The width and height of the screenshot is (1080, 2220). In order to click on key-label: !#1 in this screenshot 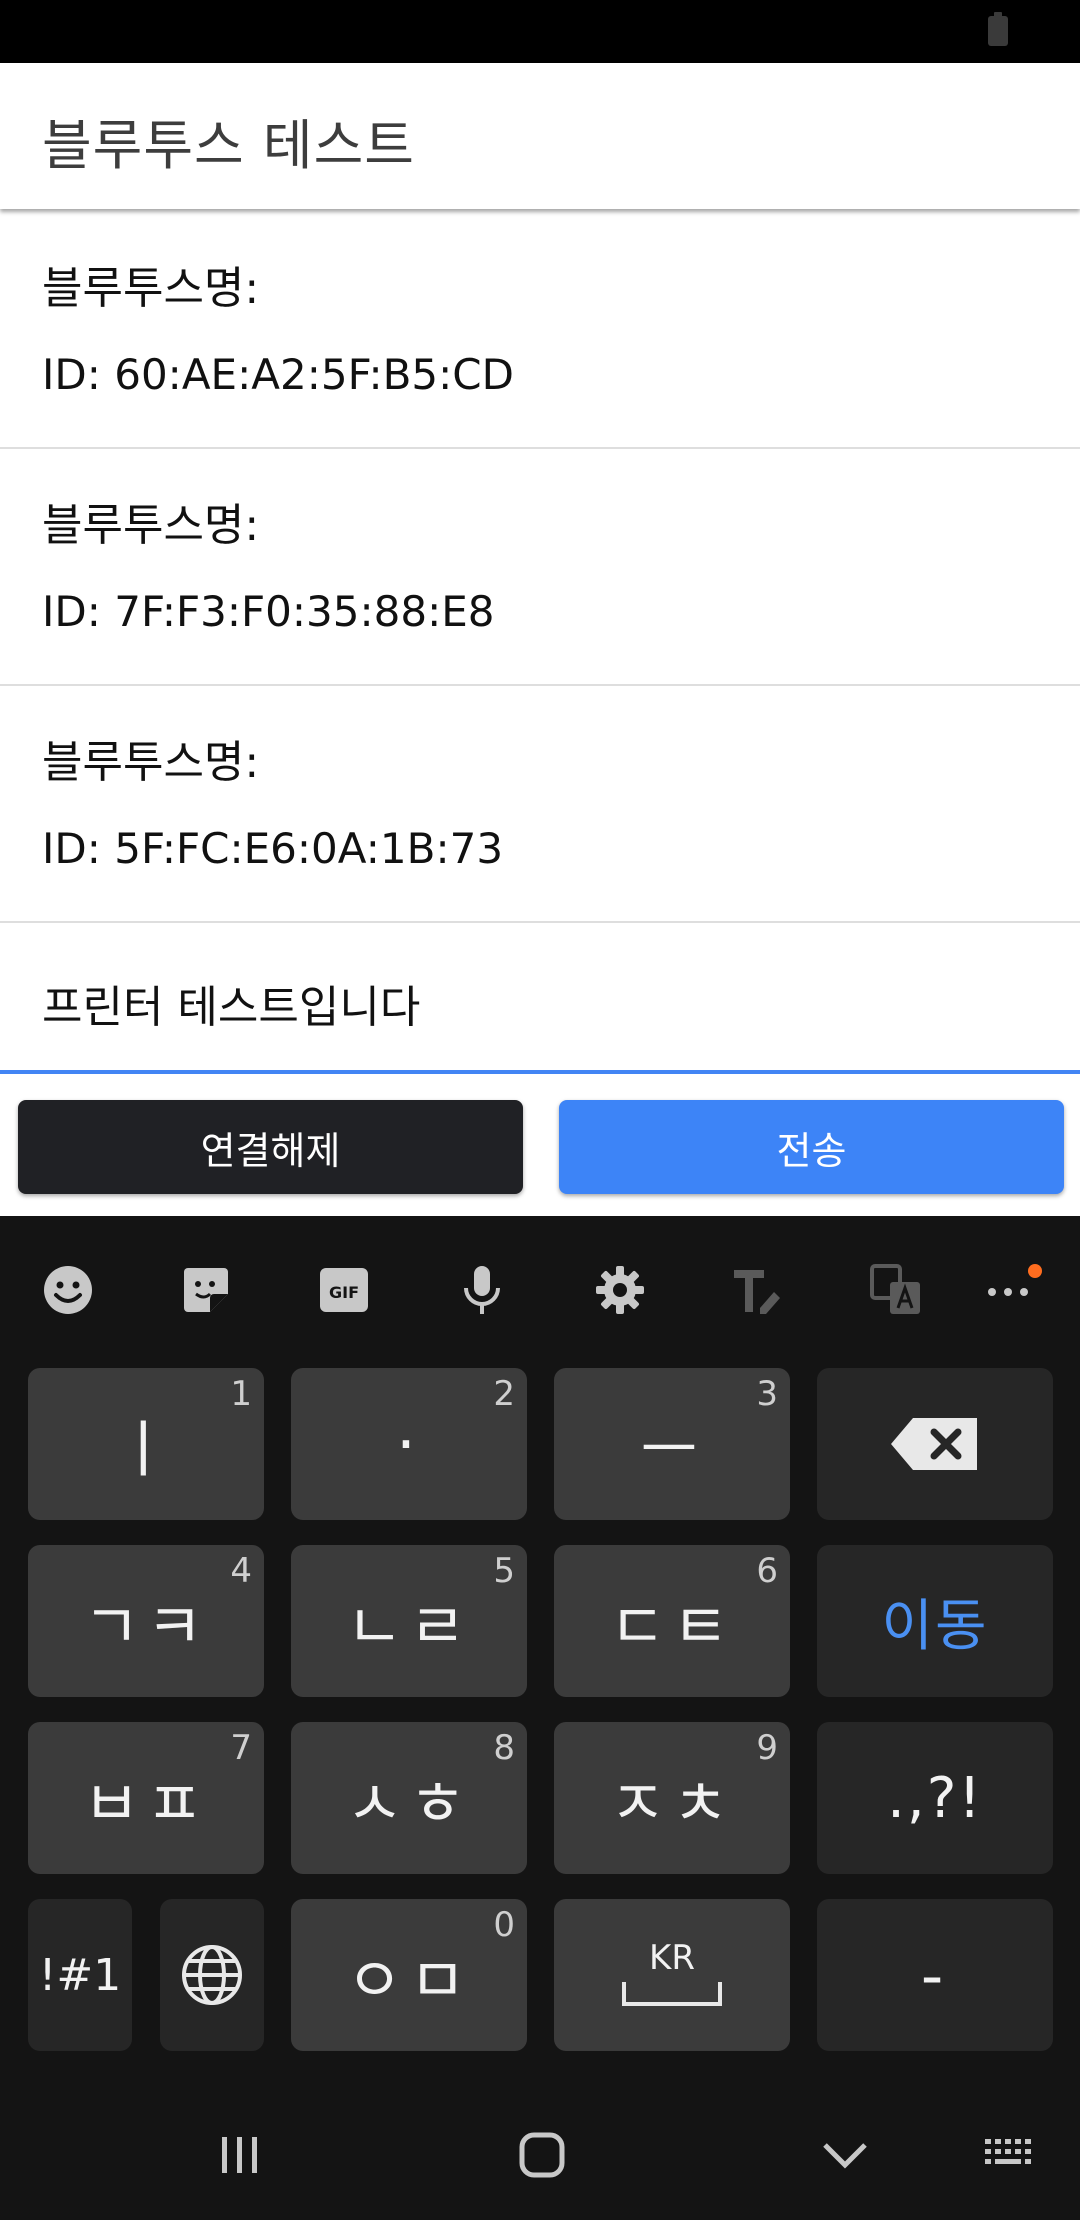, I will do `click(80, 1975)`.